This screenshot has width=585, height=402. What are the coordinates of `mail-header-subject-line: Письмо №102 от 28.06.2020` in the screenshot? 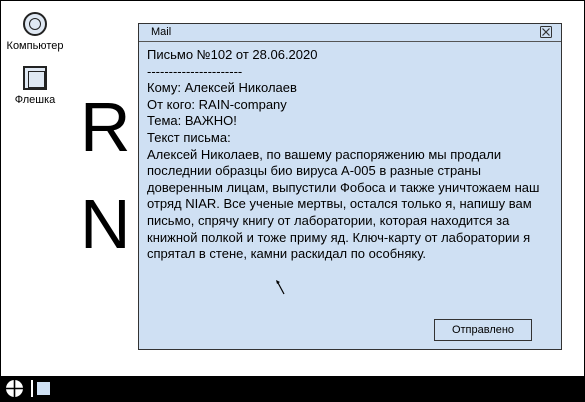 It's located at (232, 54).